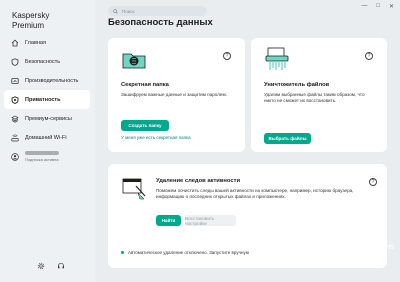 The height and width of the screenshot is (282, 400). What do you see at coordinates (134, 188) in the screenshot?
I see `activity-cleanup-illustration-icon` at bounding box center [134, 188].